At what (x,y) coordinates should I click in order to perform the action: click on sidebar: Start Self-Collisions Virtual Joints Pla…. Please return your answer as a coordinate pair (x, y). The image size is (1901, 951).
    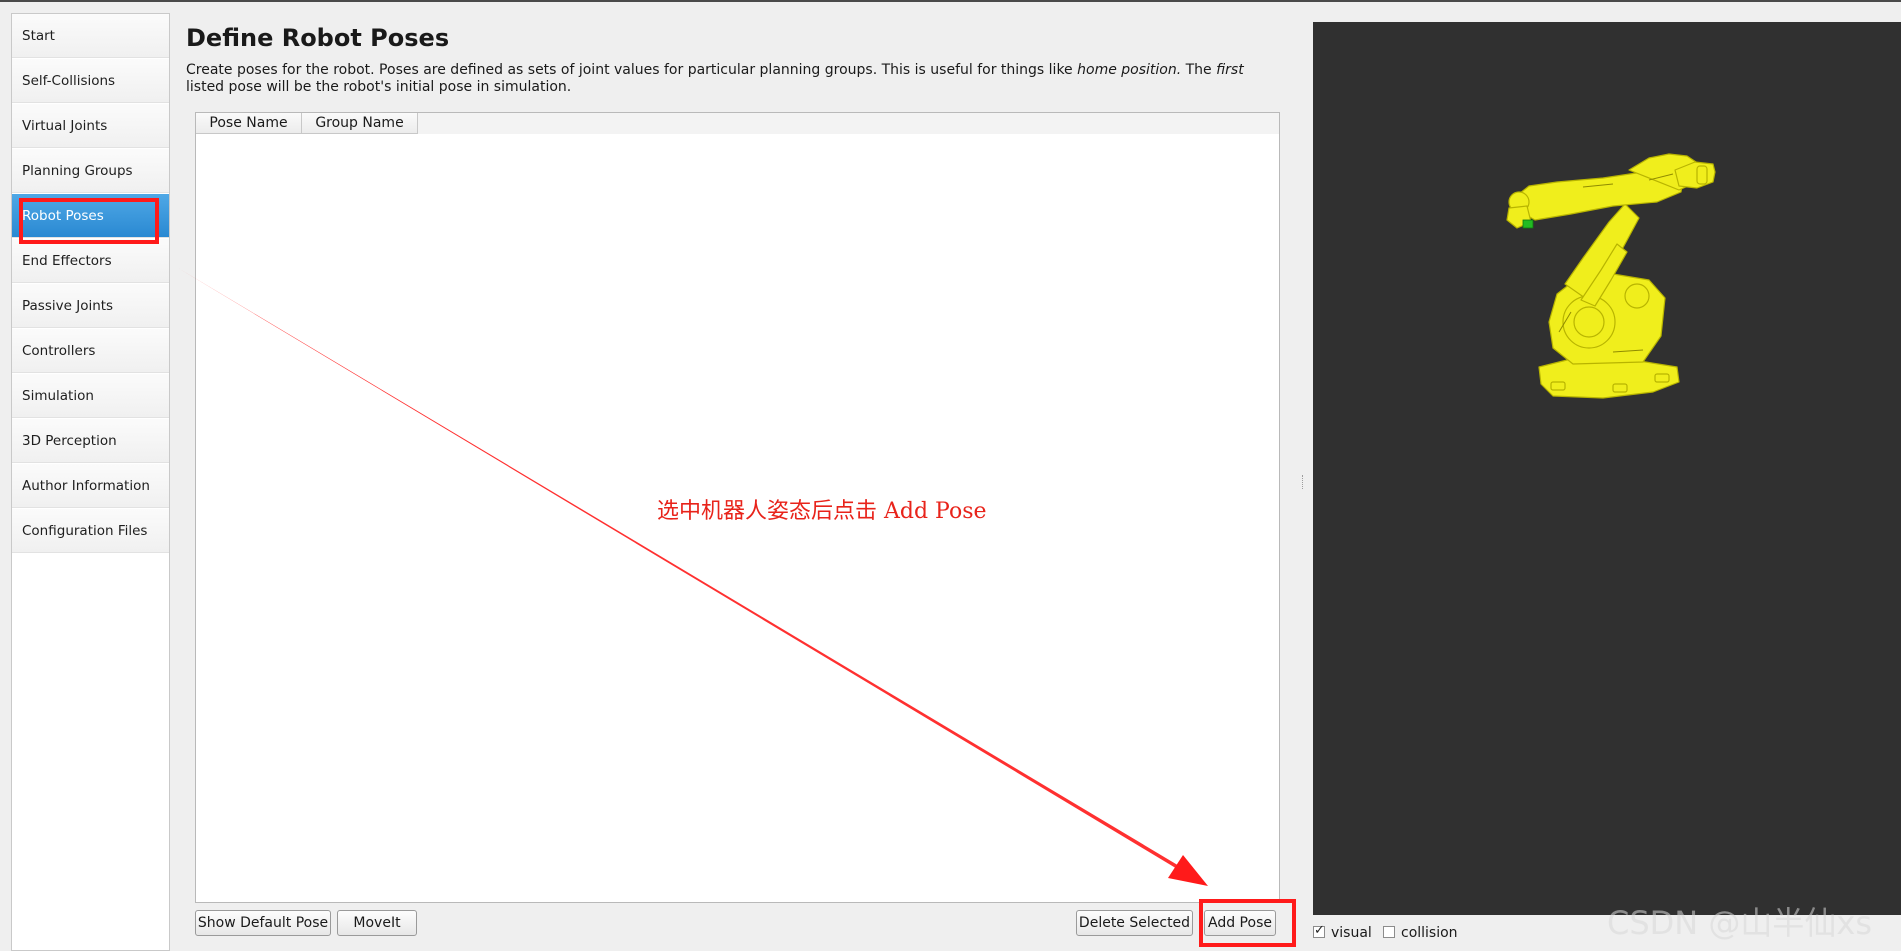
    Looking at the image, I should click on (90, 482).